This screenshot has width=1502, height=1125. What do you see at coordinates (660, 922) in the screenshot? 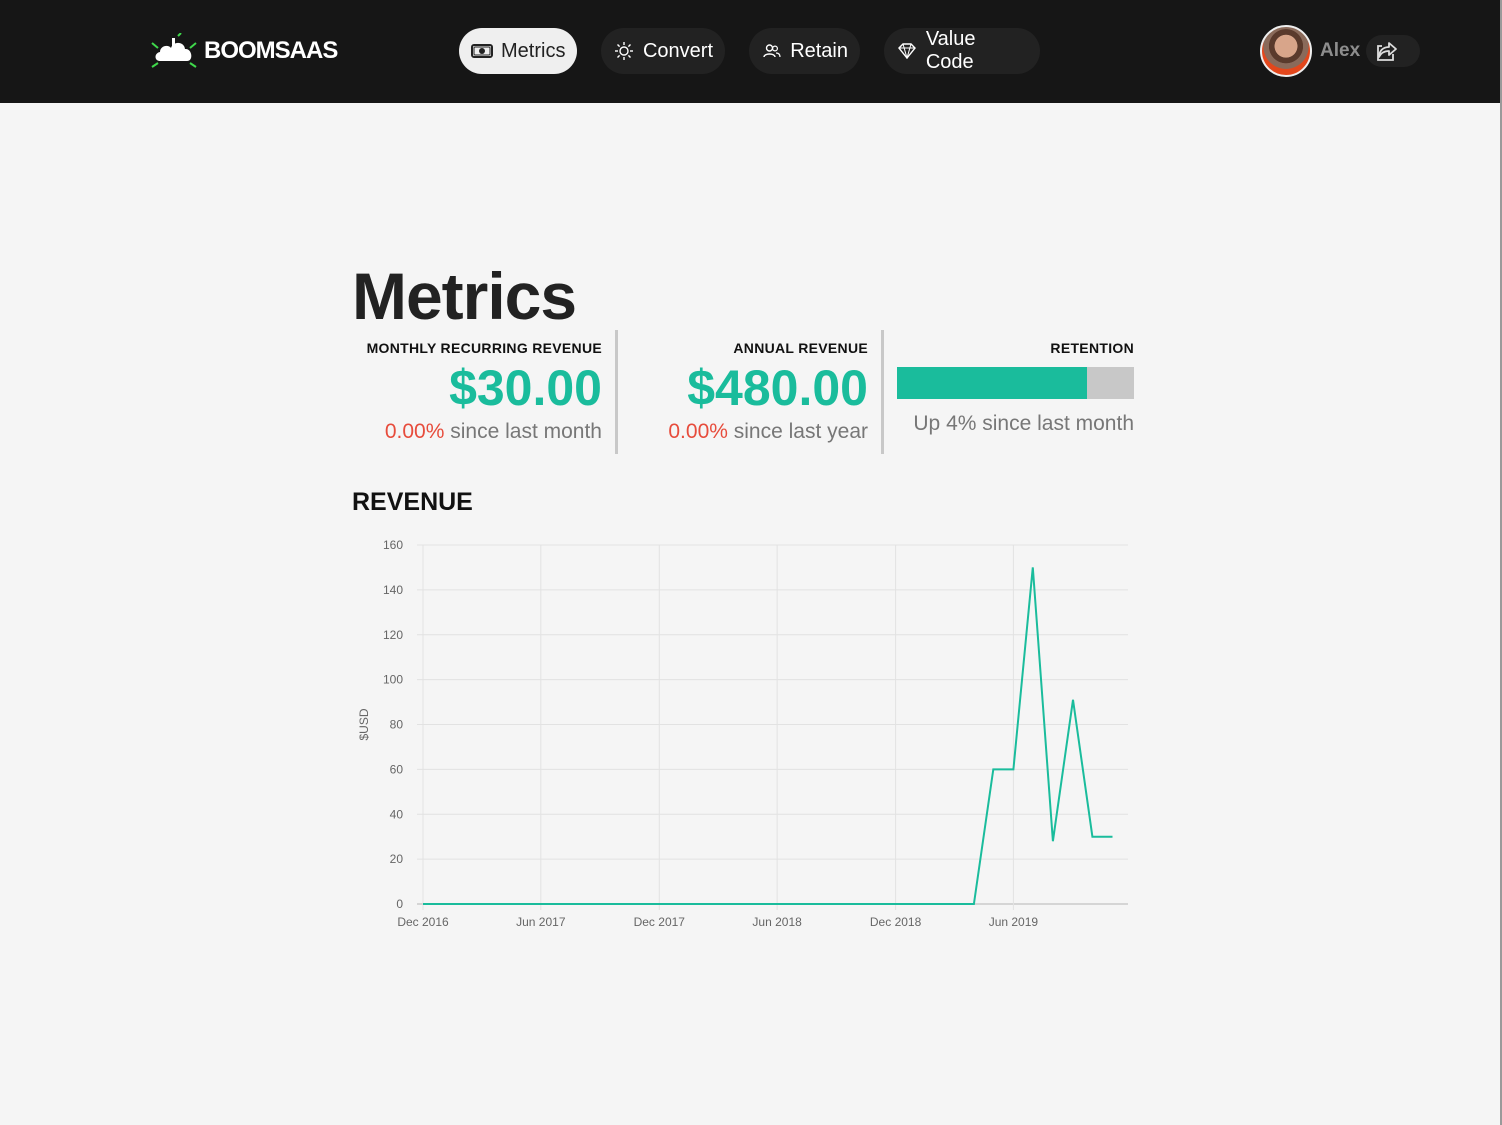
I see `x-tick-label: Dec 2017` at bounding box center [660, 922].